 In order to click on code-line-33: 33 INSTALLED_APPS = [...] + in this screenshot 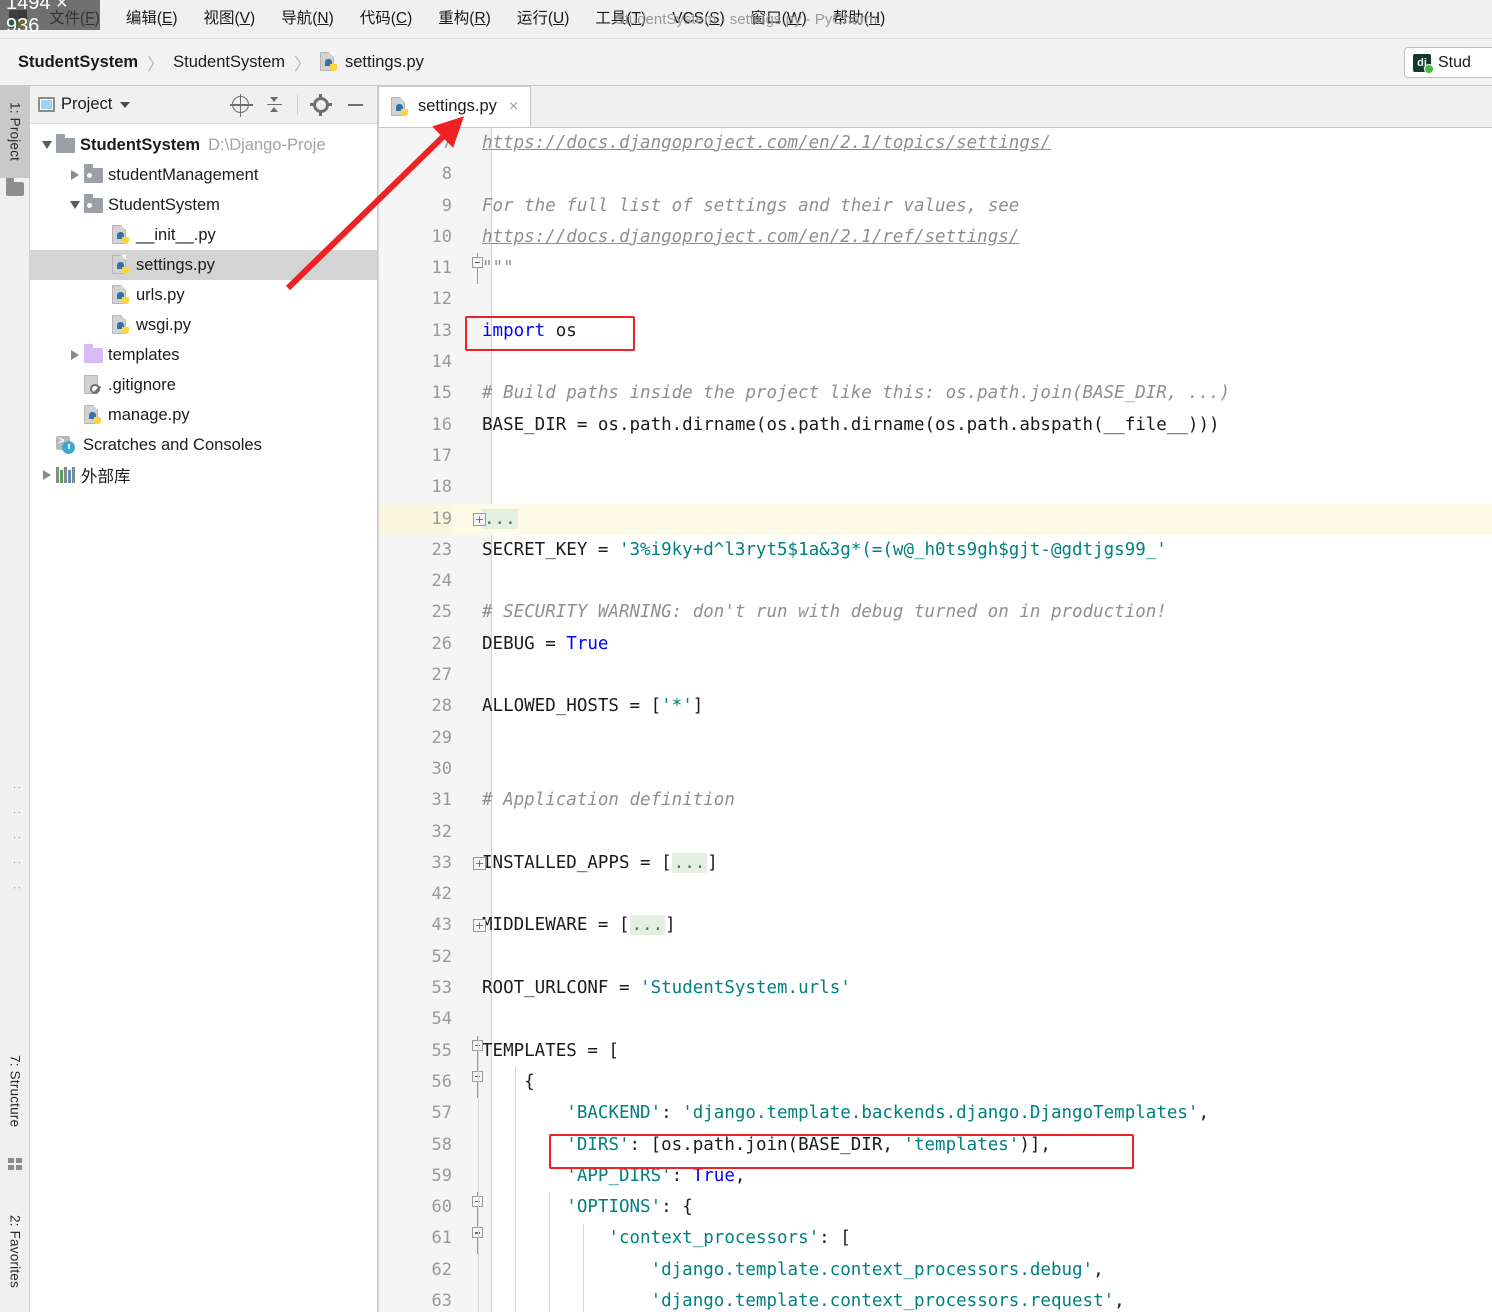, I will do `click(935, 863)`.